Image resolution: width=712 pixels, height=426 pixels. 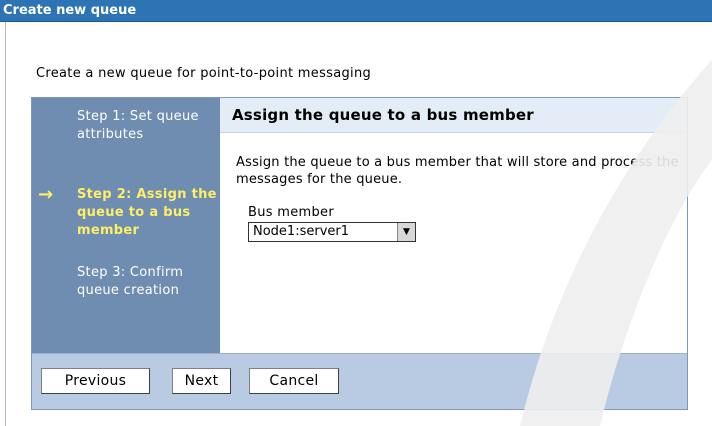 I want to click on previous-button: Previous, so click(x=95, y=381).